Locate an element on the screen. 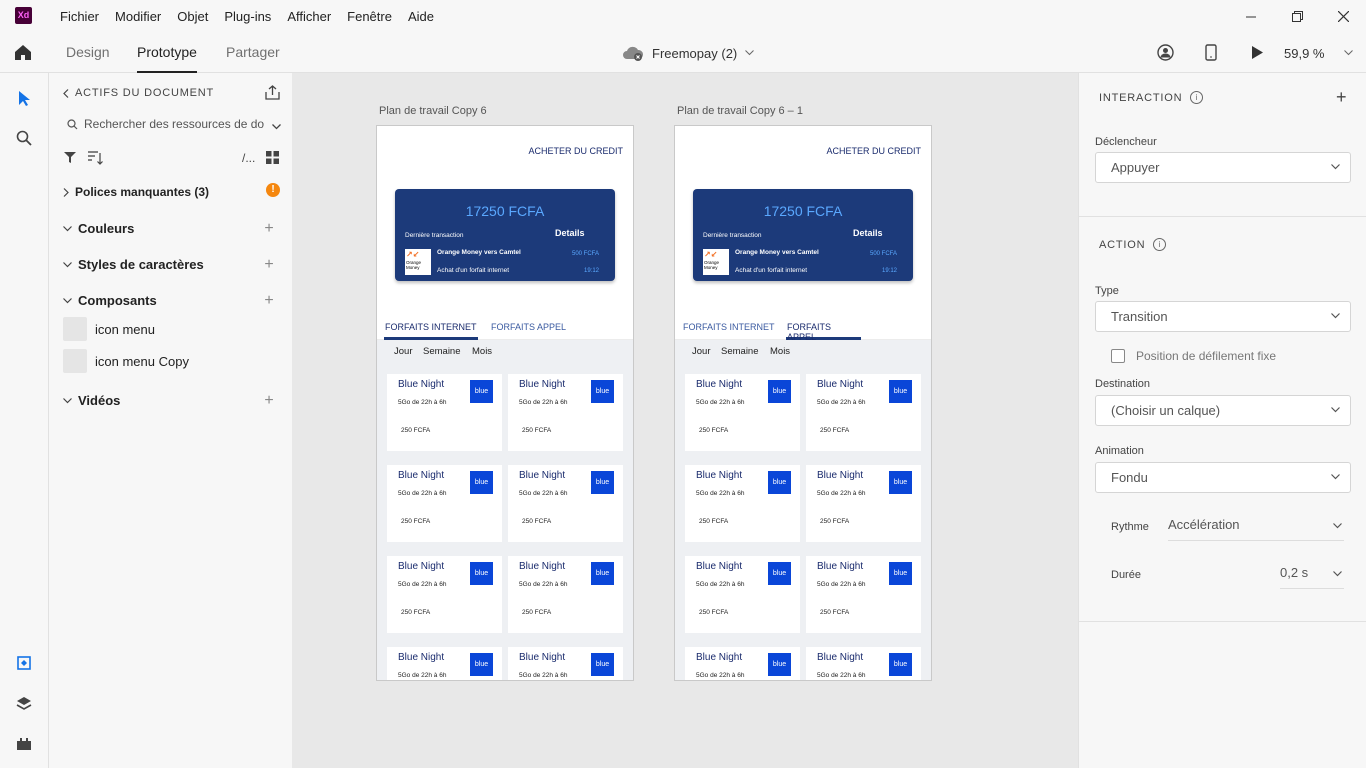 The height and width of the screenshot is (768, 1366). tab-design: Design is located at coordinates (88, 53).